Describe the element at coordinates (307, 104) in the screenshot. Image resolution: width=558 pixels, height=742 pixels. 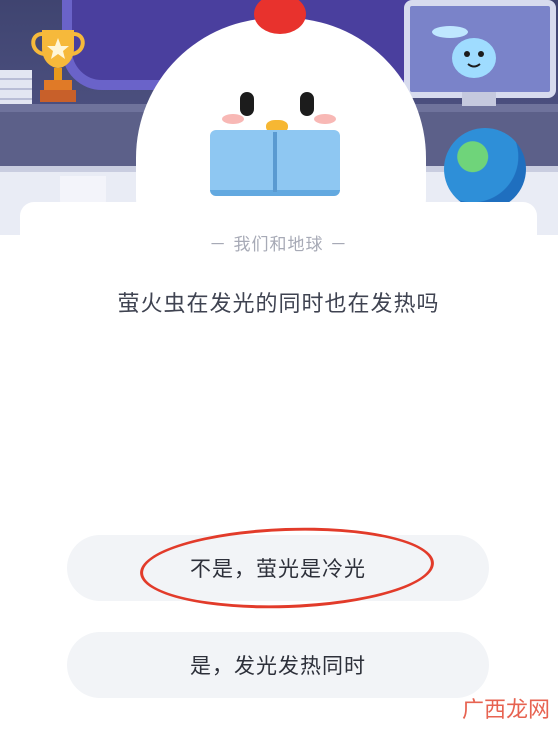
I see `chick-right-eye` at that location.